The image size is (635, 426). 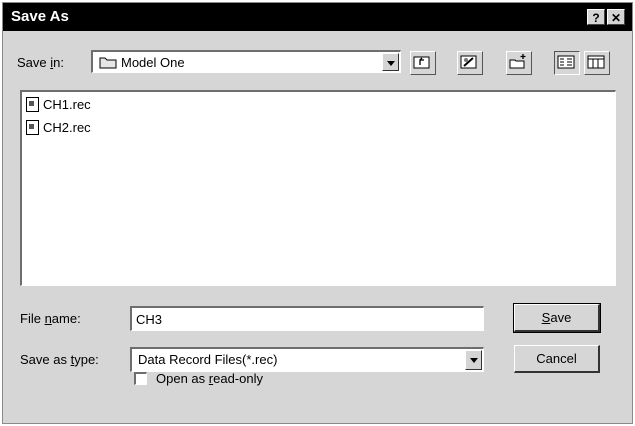 I want to click on list-item: CH1.rec, so click(x=58, y=105).